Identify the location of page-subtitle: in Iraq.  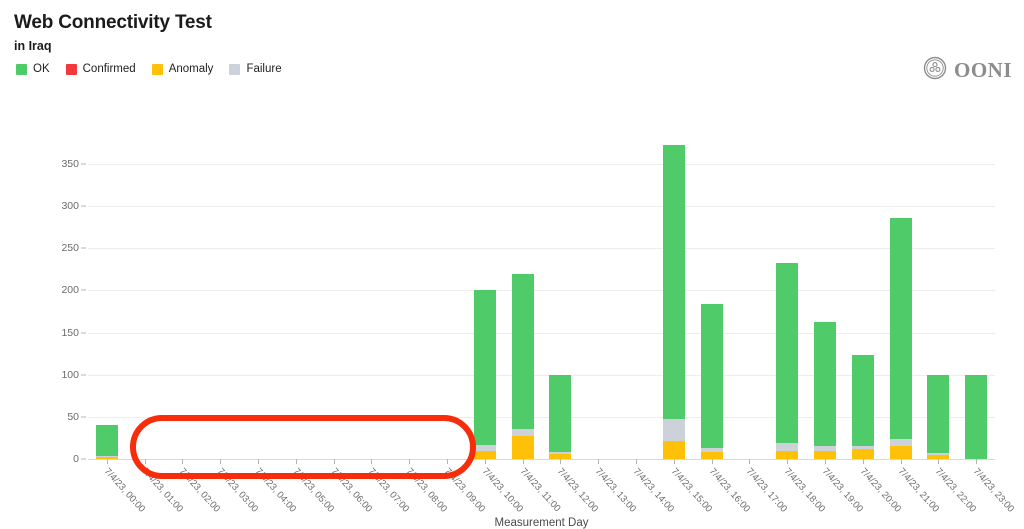
(33, 46).